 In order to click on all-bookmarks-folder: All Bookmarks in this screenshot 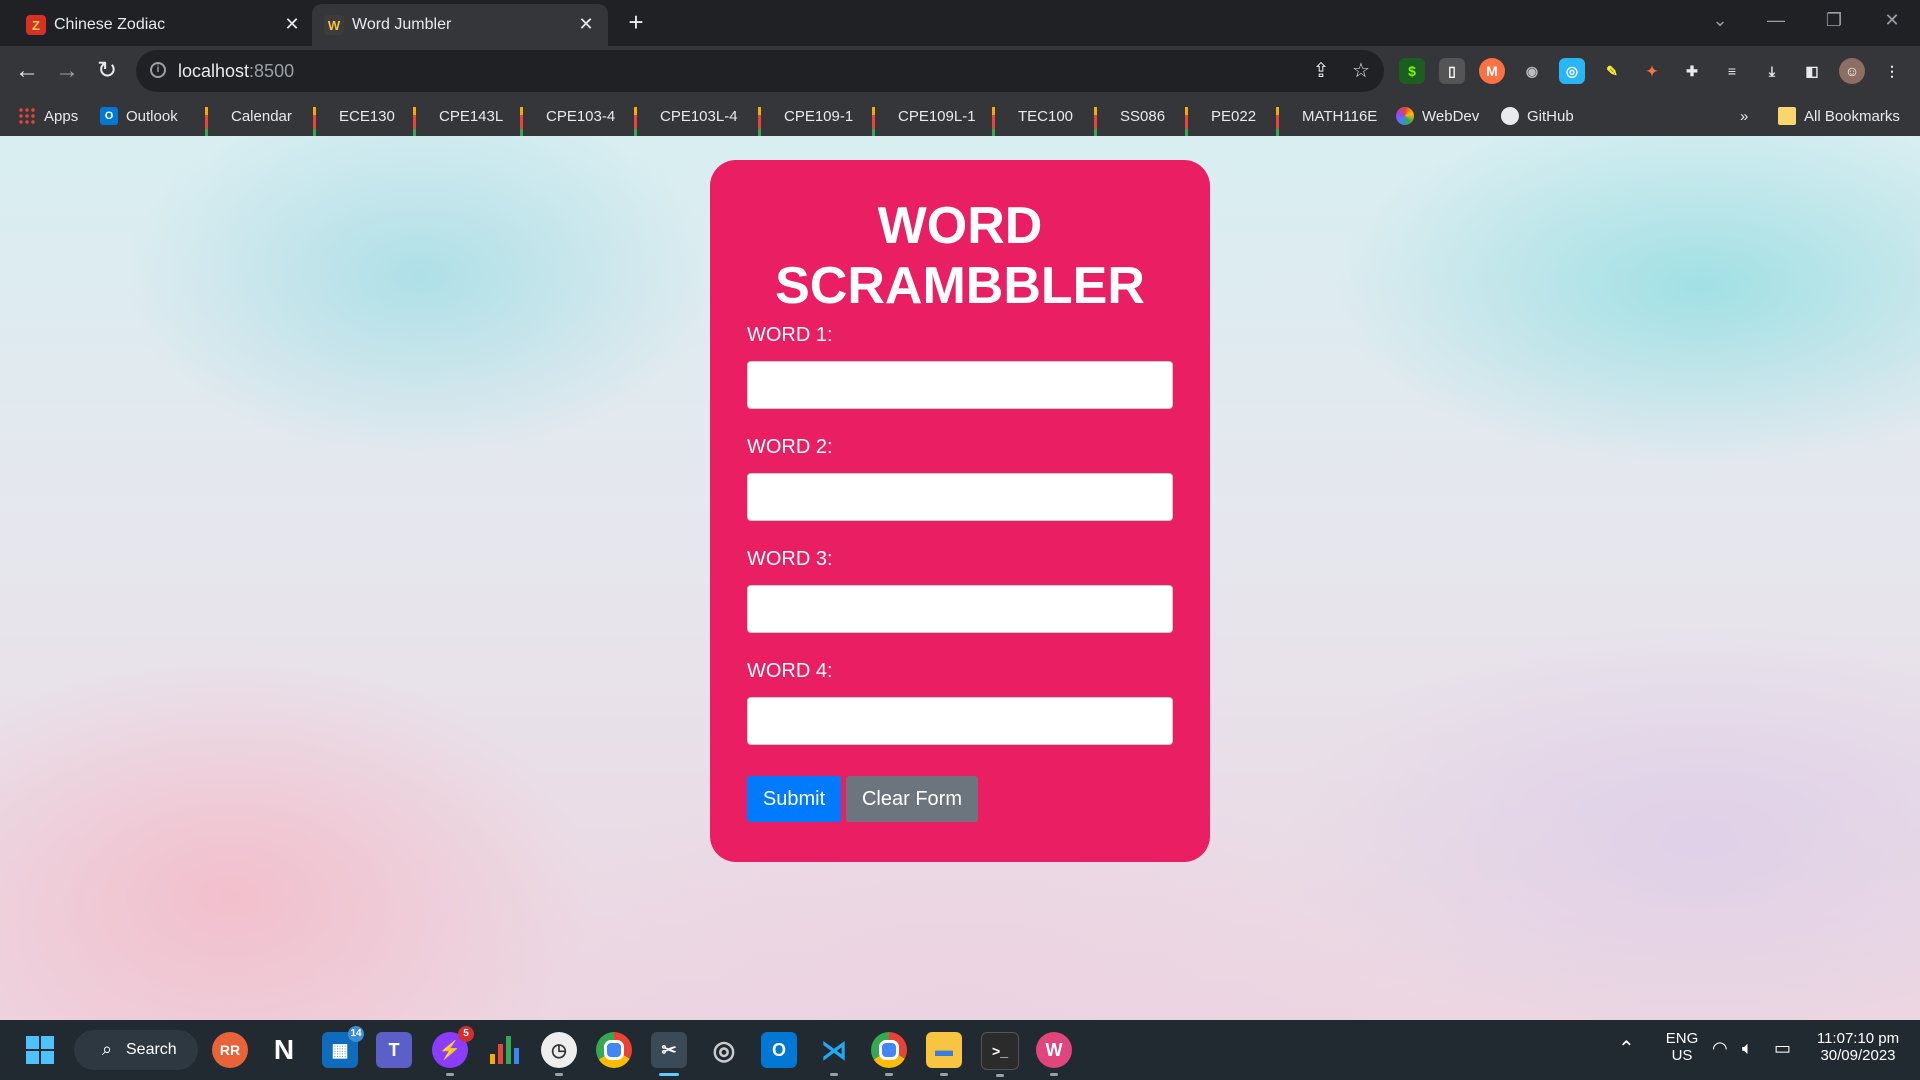, I will do `click(1839, 116)`.